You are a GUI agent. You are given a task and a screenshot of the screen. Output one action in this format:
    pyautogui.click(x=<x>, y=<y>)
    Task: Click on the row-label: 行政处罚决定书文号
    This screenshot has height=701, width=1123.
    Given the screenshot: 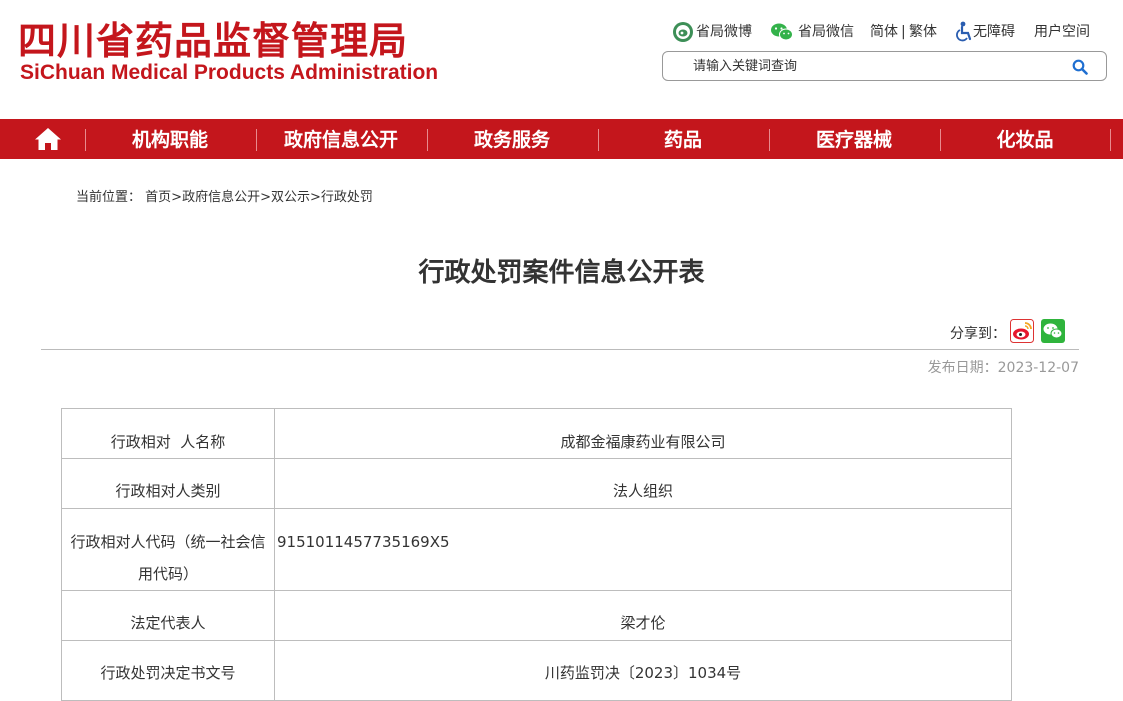 What is the action you would take?
    pyautogui.click(x=168, y=670)
    